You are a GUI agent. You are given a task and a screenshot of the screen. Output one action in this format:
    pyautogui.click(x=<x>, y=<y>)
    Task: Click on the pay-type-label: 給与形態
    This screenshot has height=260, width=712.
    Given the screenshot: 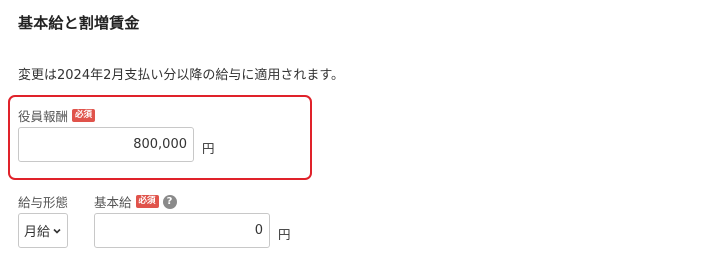 What is the action you would take?
    pyautogui.click(x=43, y=202)
    